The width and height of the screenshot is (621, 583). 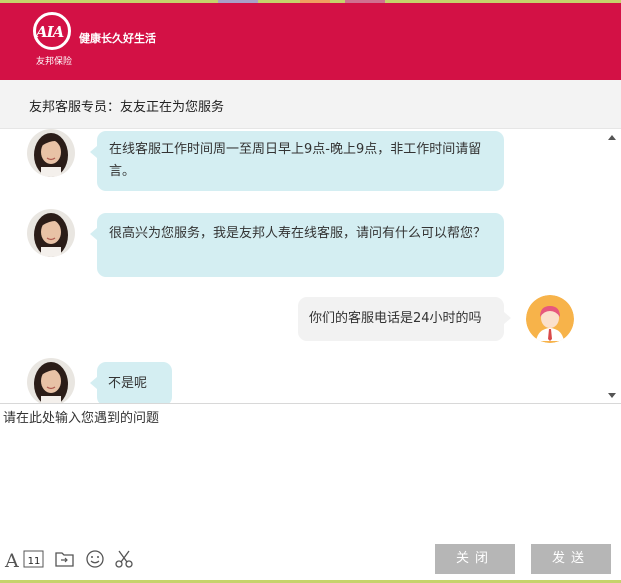 What do you see at coordinates (127, 107) in the screenshot?
I see `agent-status-text: 友邦客服专员：友友正在为您服务` at bounding box center [127, 107].